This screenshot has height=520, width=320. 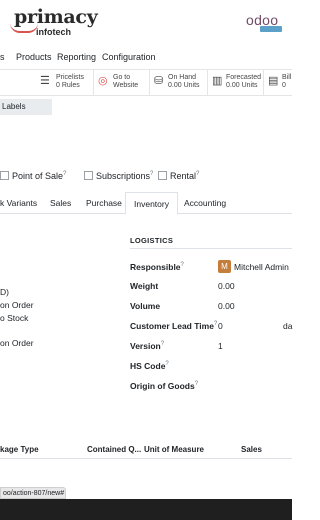 I want to click on volume-label: Volume, so click(x=145, y=306).